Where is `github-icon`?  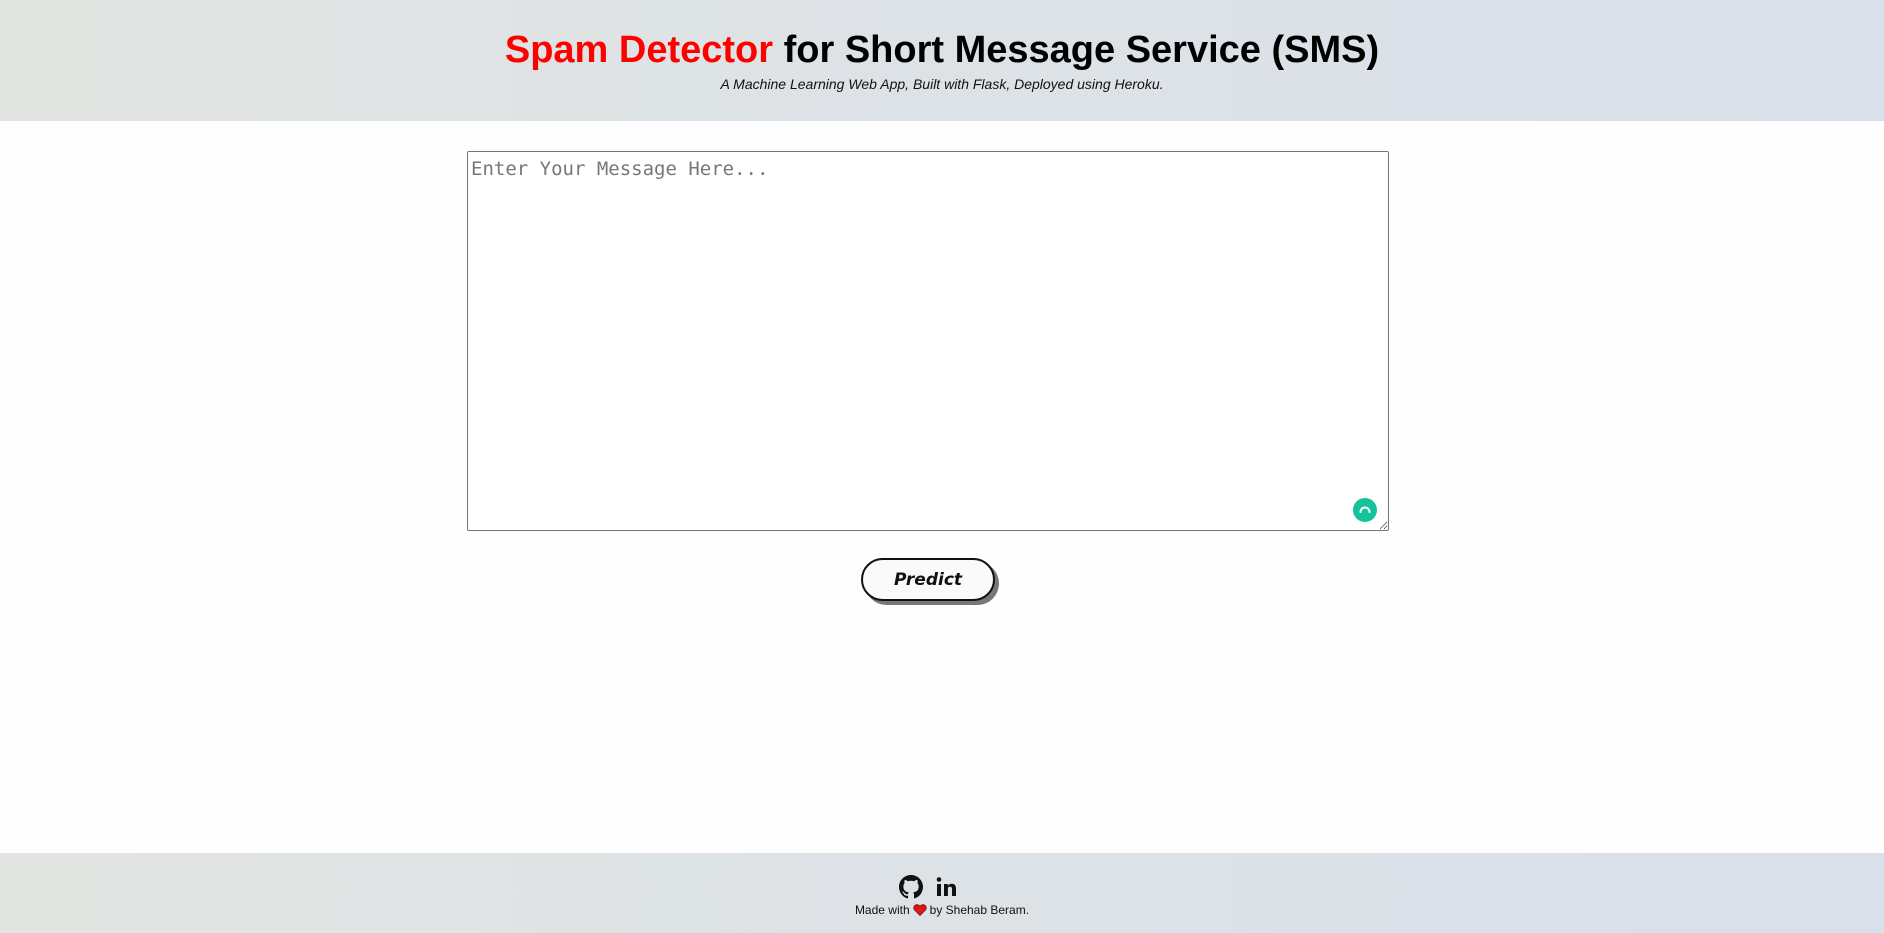
github-icon is located at coordinates (911, 887).